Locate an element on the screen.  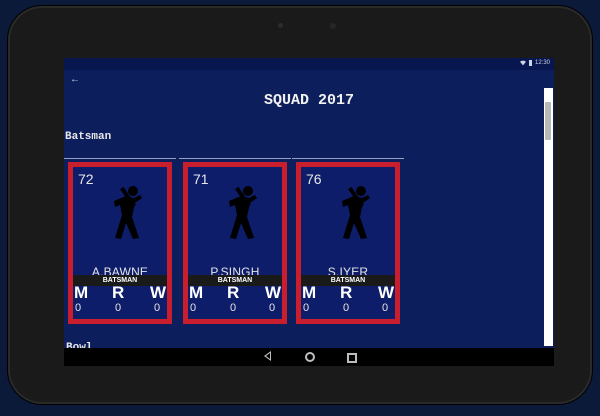
card-border: 71 P.SINGH BATSMAN M R W 0 0 0 is located at coordinates (235, 243).